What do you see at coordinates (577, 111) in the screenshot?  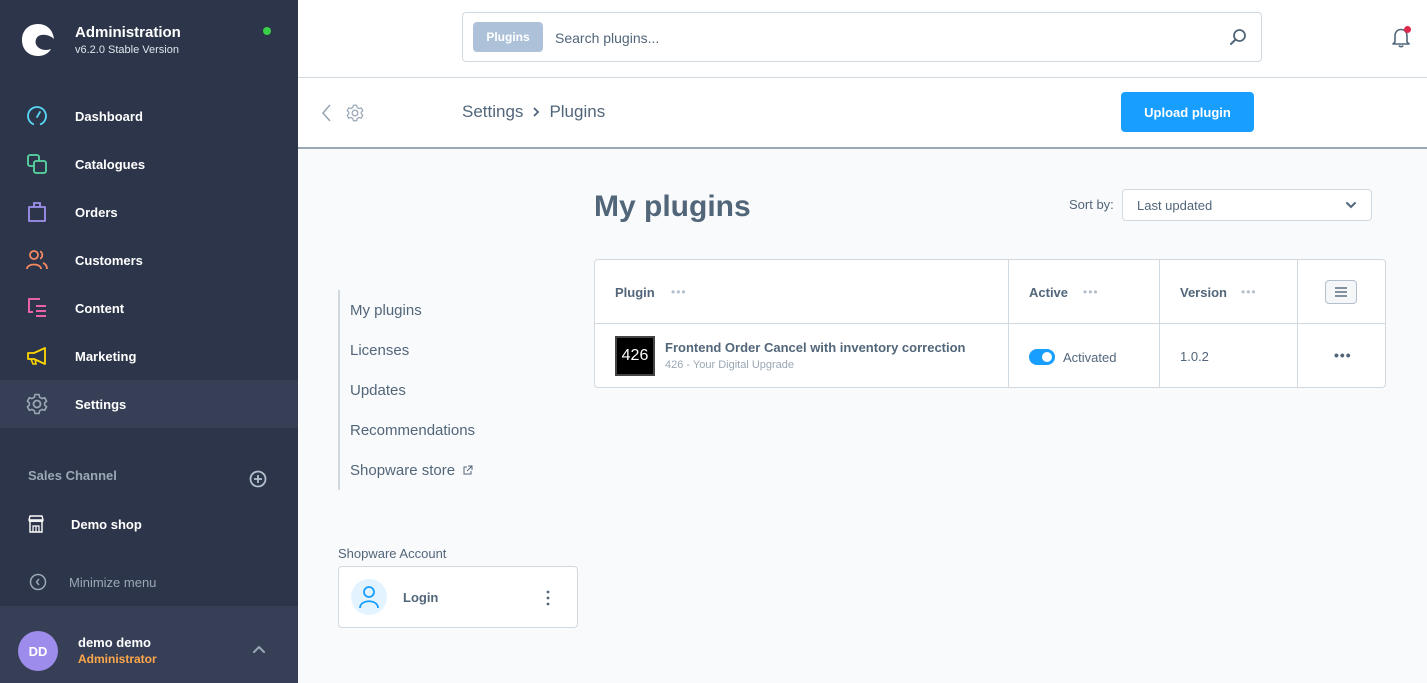 I see `breadcrumb-plugins: Plugins` at bounding box center [577, 111].